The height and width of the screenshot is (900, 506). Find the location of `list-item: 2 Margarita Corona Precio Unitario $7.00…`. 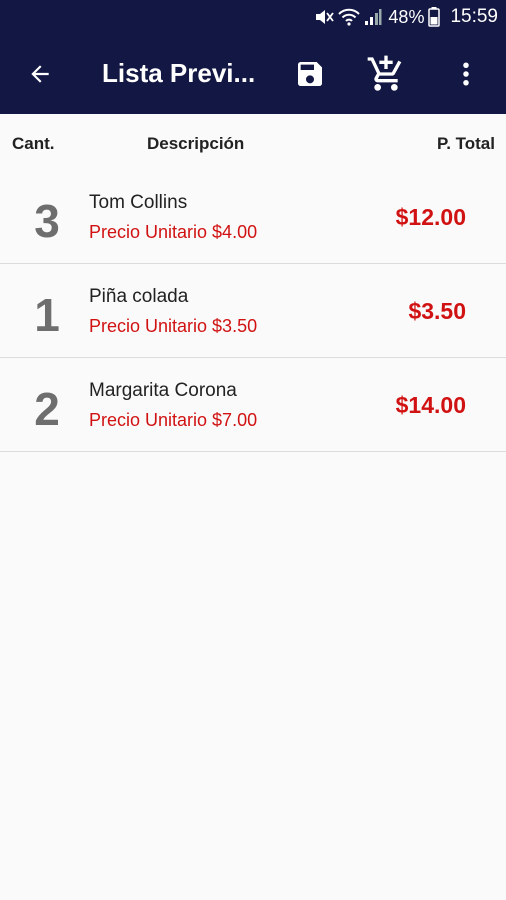

list-item: 2 Margarita Corona Precio Unitario $7.00… is located at coordinates (253, 405).